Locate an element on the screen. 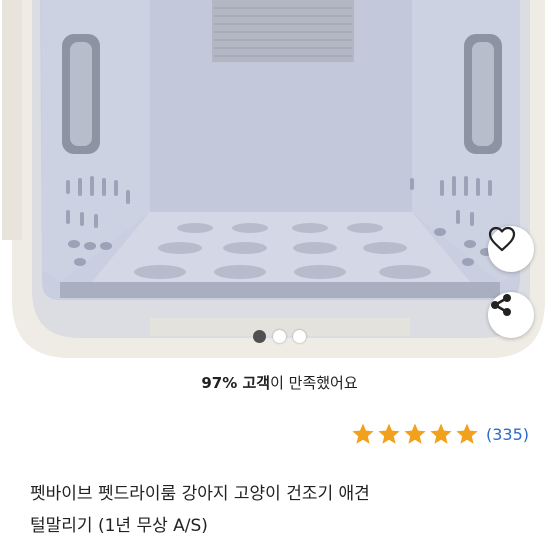 Image resolution: width=559 pixels, height=559 pixels. satisfaction-text: 97% 고객이 만족했어요 is located at coordinates (279, 382).